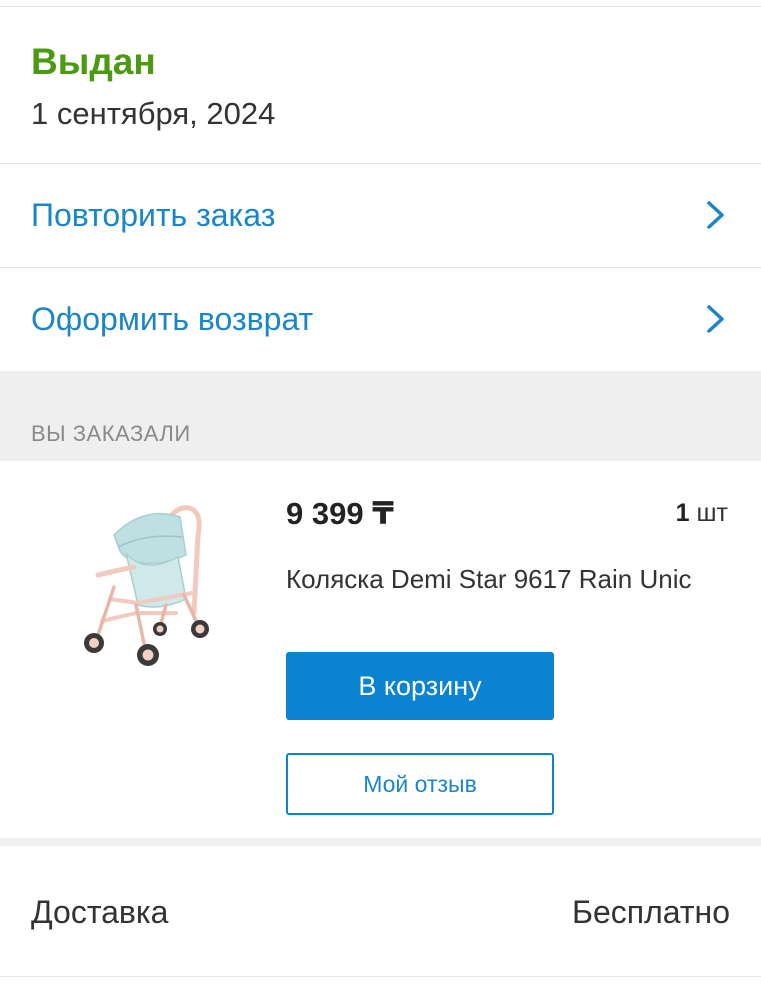  What do you see at coordinates (420, 686) in the screenshot?
I see `add-to-cart-button: В корзину` at bounding box center [420, 686].